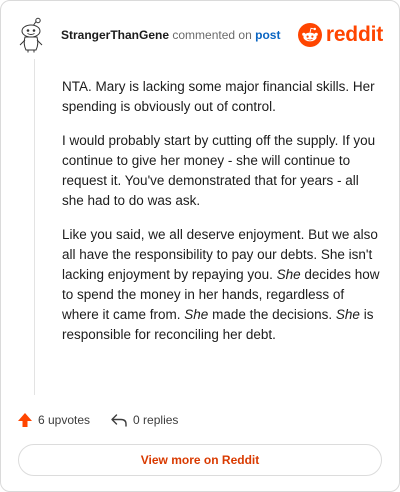  I want to click on action-text: commented on, so click(212, 35).